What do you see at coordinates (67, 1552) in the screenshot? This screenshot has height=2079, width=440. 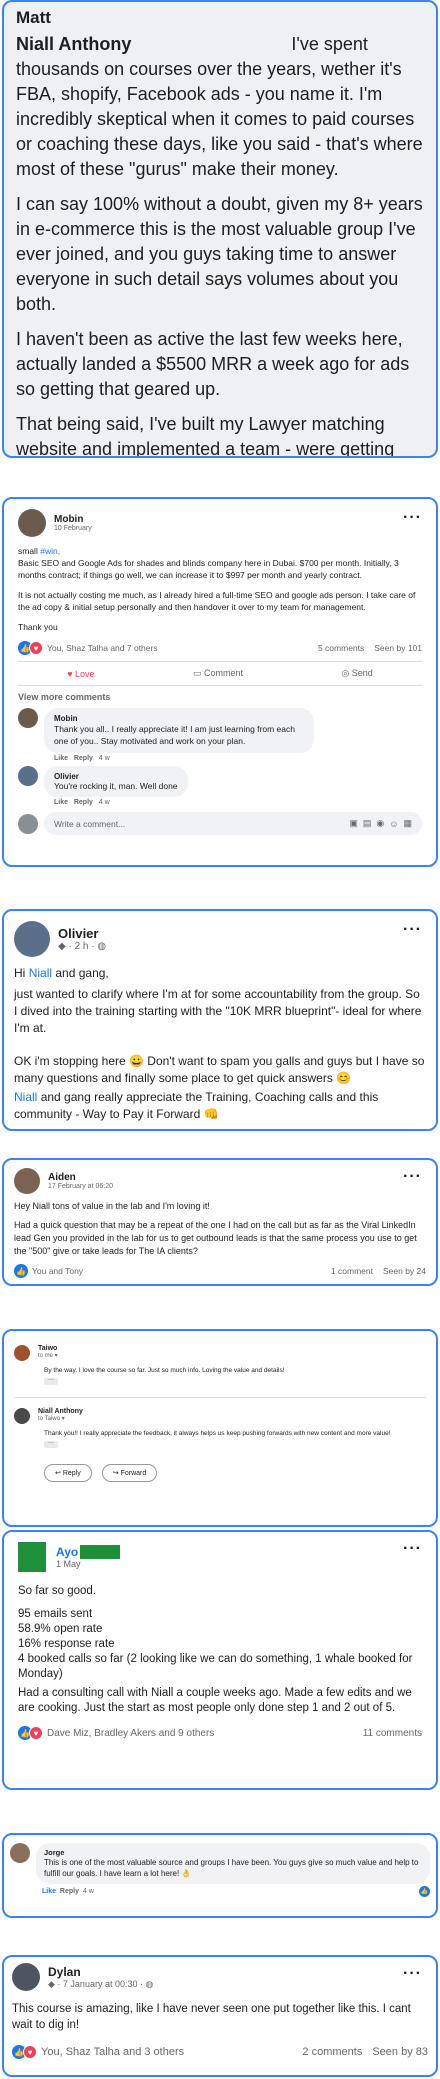 I see `author-name: Ayo` at bounding box center [67, 1552].